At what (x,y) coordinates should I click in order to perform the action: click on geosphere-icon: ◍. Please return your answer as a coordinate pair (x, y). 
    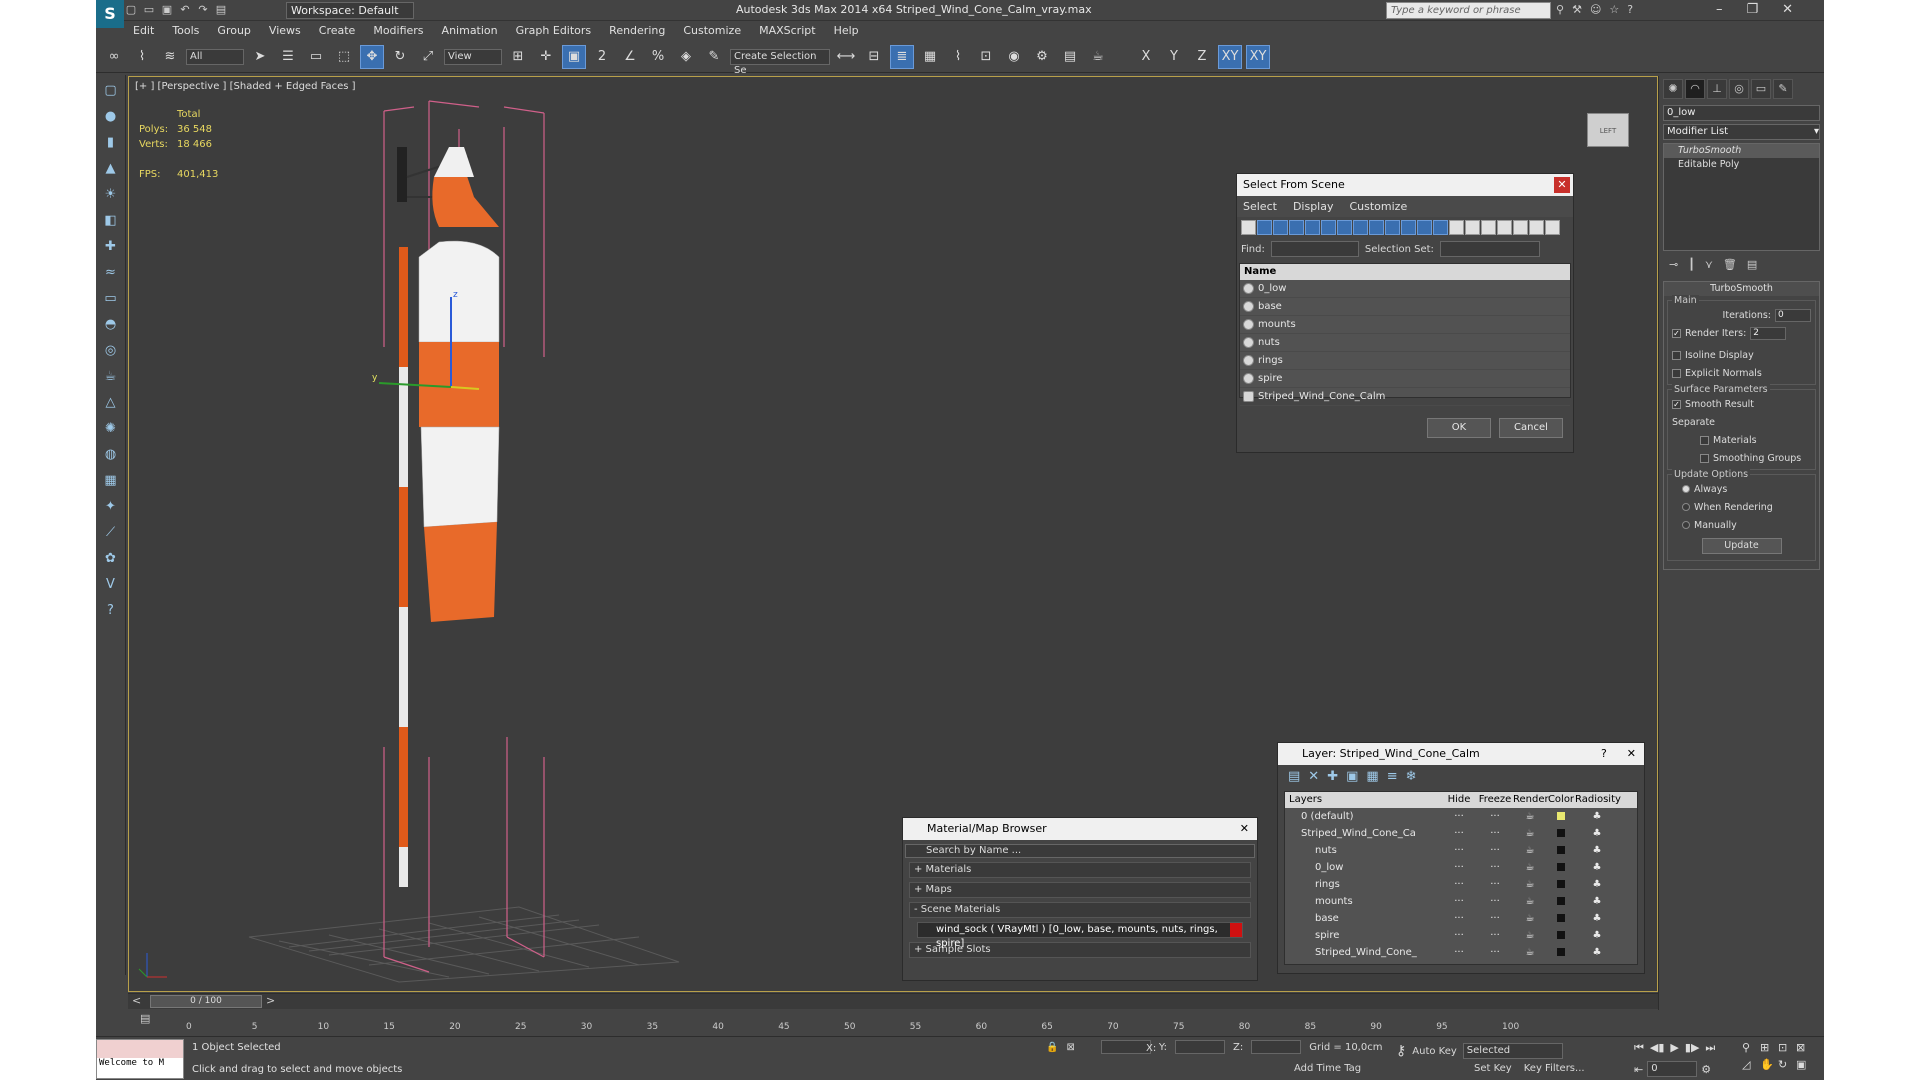
    Looking at the image, I should click on (111, 454).